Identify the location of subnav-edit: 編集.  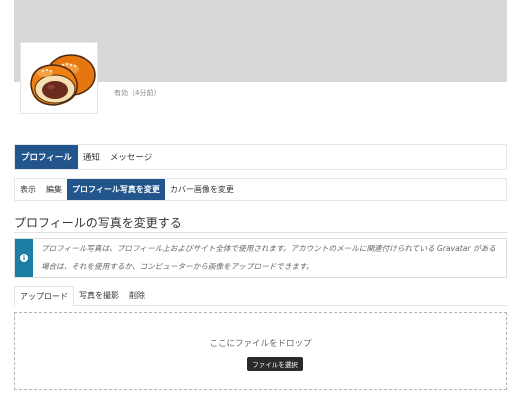
(54, 189).